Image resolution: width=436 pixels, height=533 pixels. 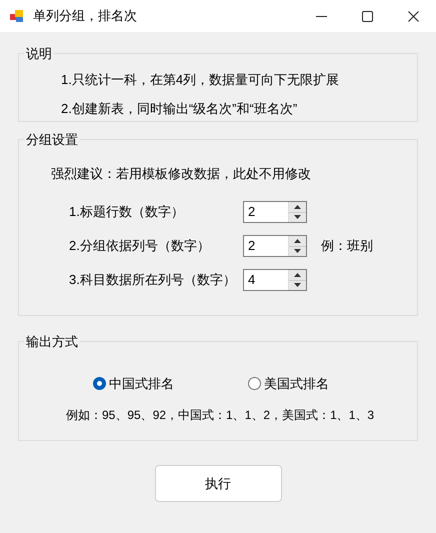 I want to click on radio-option: 美国式排名, so click(x=288, y=383).